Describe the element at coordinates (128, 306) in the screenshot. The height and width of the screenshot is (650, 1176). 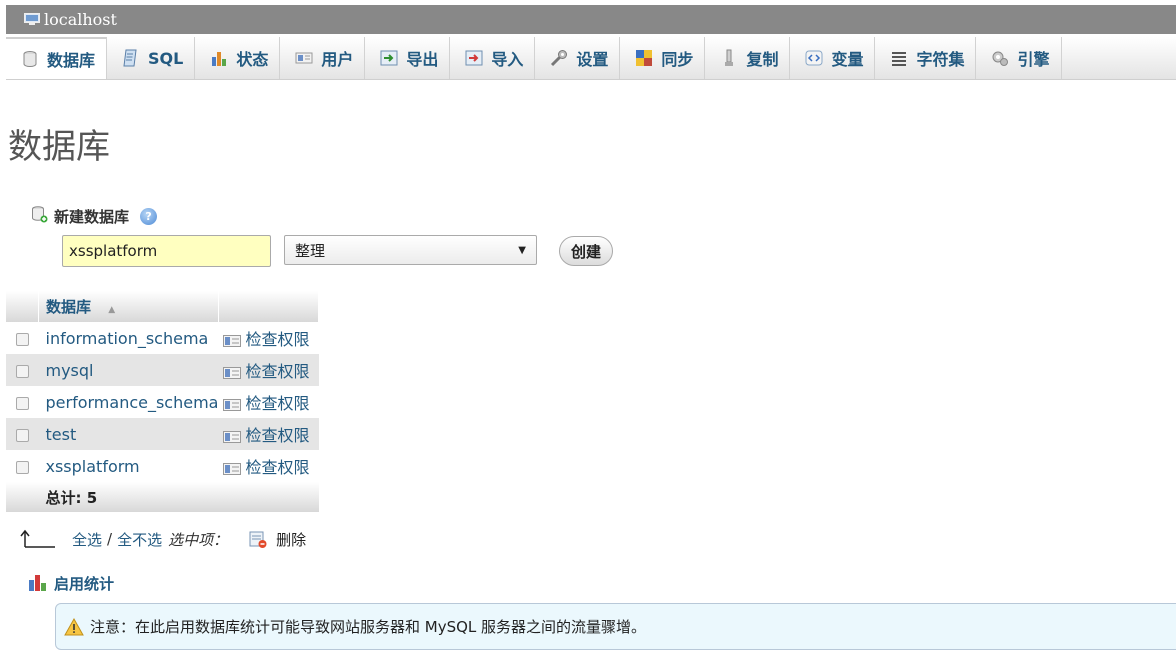
I see `database-column-header: 数据库 ▲` at that location.